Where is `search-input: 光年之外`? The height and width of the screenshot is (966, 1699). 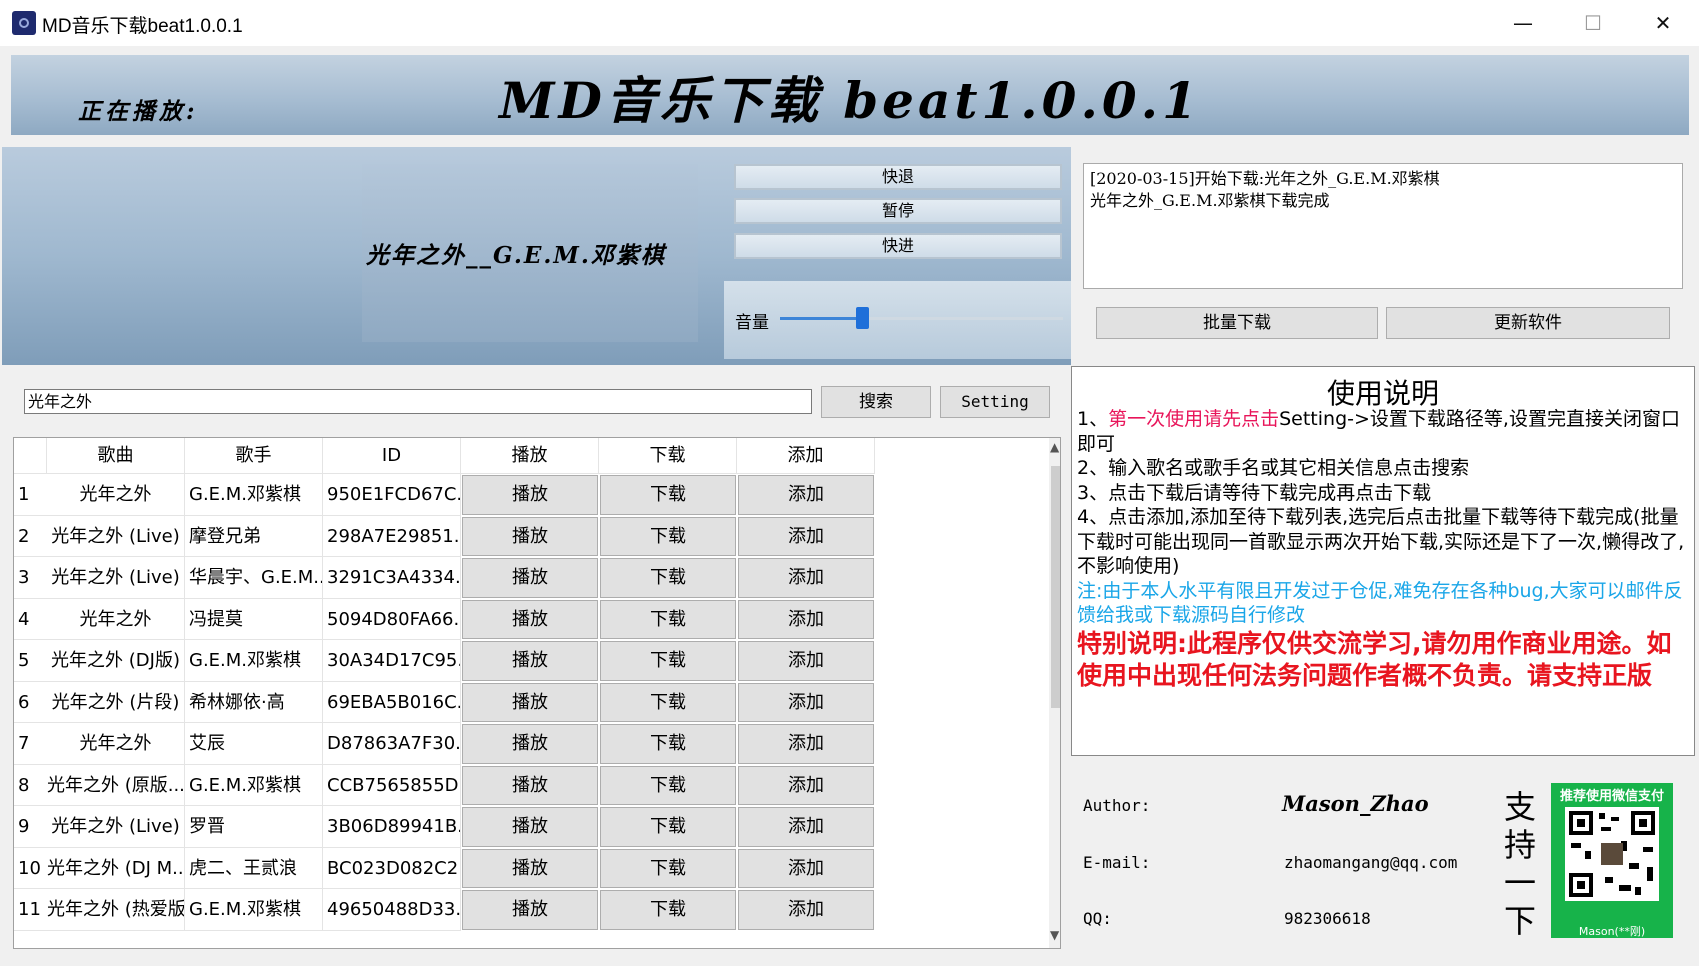
search-input: 光年之外 is located at coordinates (418, 401).